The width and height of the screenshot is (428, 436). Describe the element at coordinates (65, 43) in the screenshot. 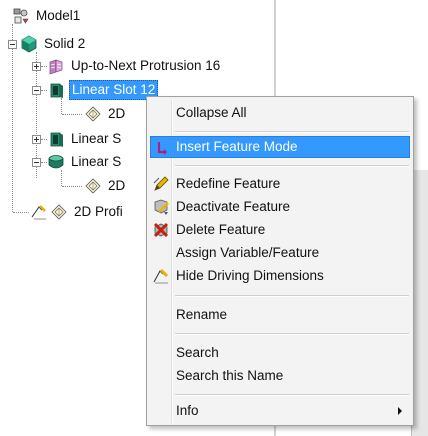

I see `tree-item-label: Solid 2` at that location.